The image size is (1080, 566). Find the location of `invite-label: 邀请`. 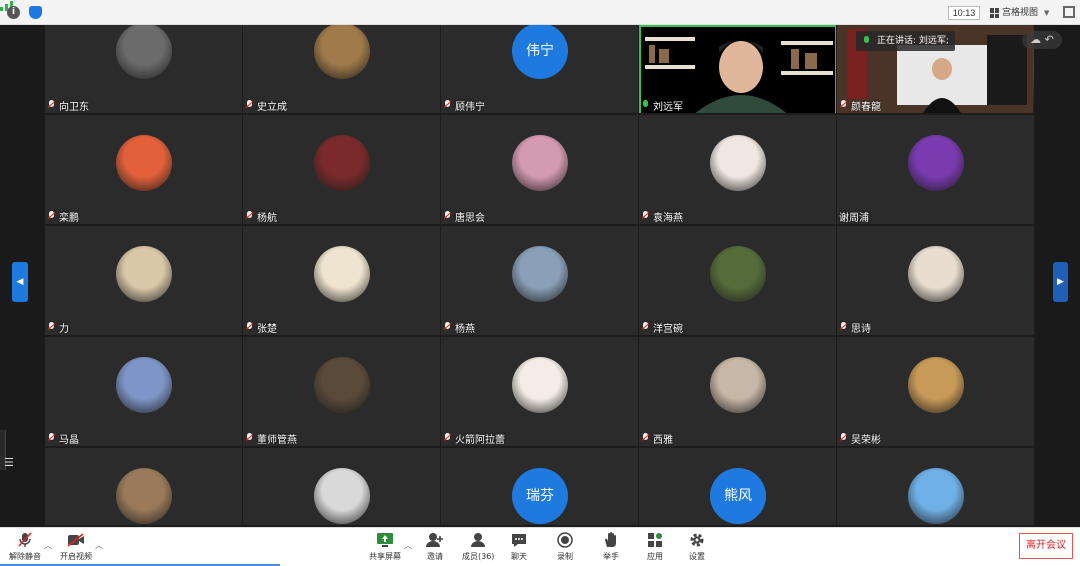

invite-label: 邀请 is located at coordinates (435, 556).